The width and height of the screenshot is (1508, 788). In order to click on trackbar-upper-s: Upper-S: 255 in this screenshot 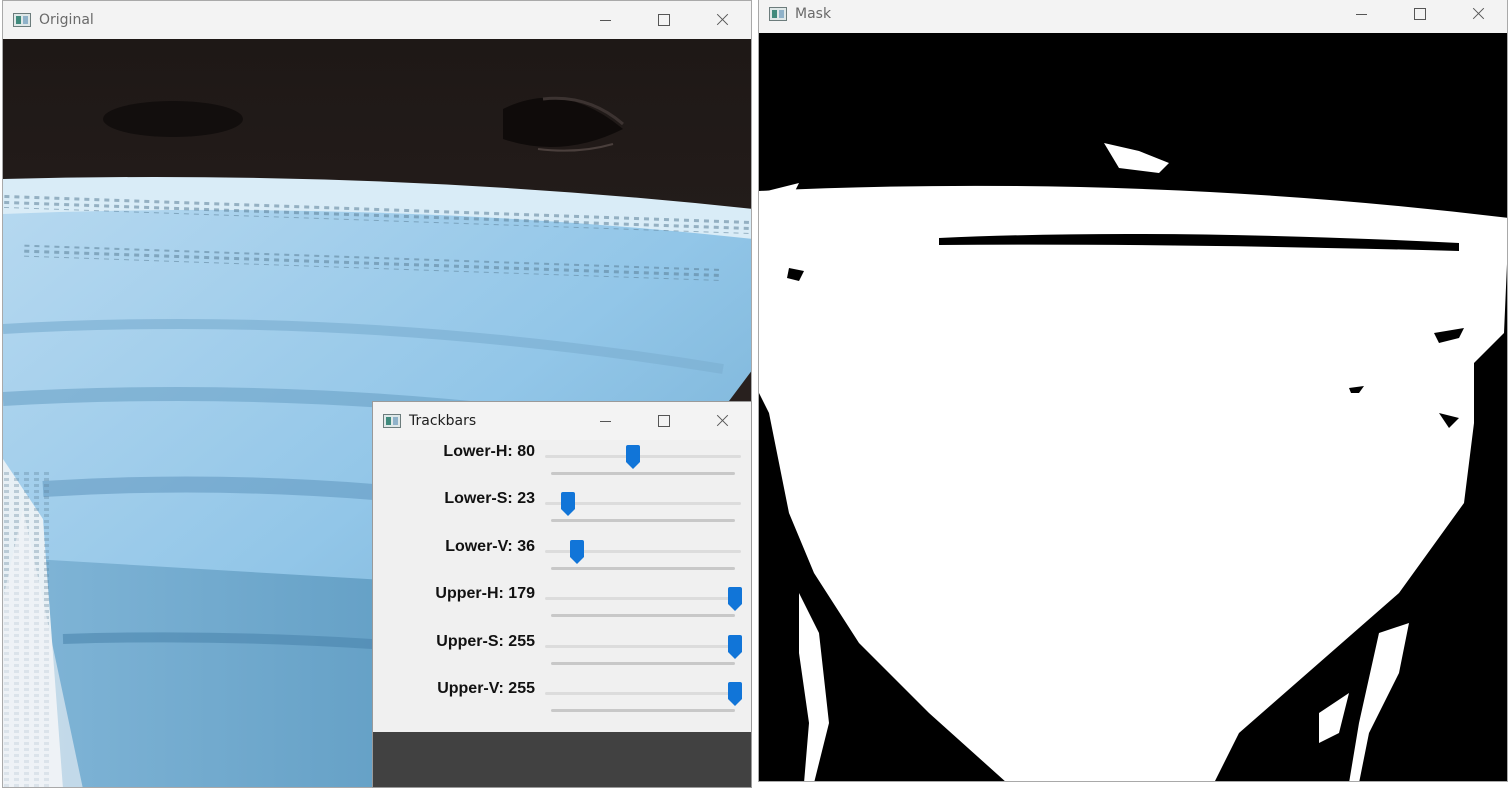, I will do `click(562, 653)`.